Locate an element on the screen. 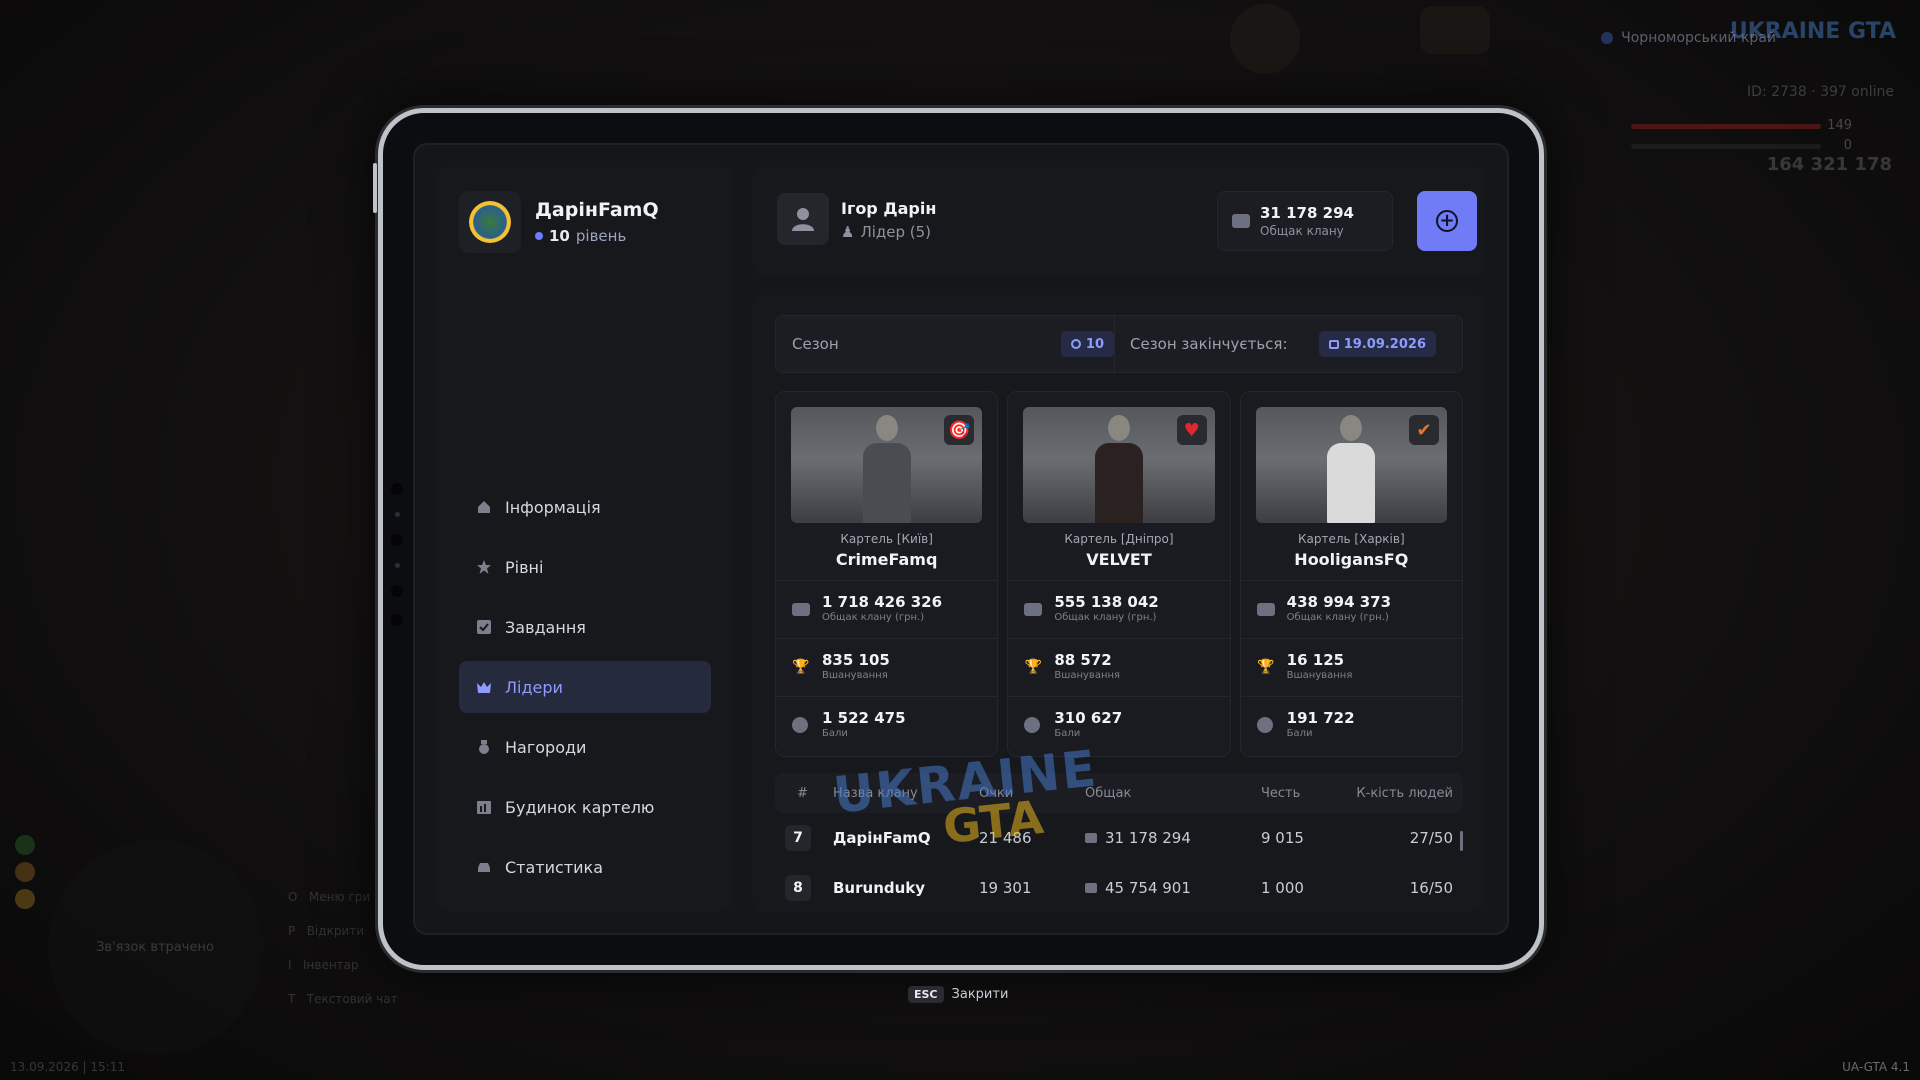  health-bar is located at coordinates (1726, 126).